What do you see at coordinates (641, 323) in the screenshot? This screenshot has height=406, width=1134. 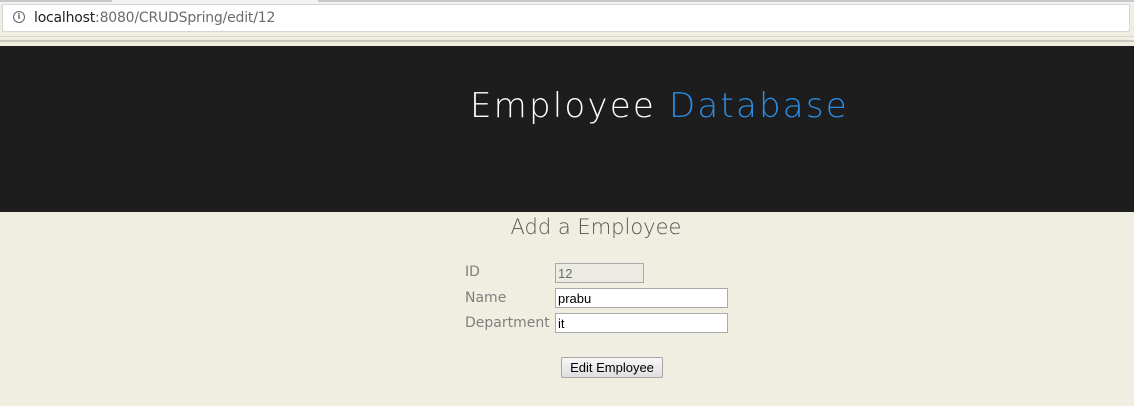 I see `department-field` at bounding box center [641, 323].